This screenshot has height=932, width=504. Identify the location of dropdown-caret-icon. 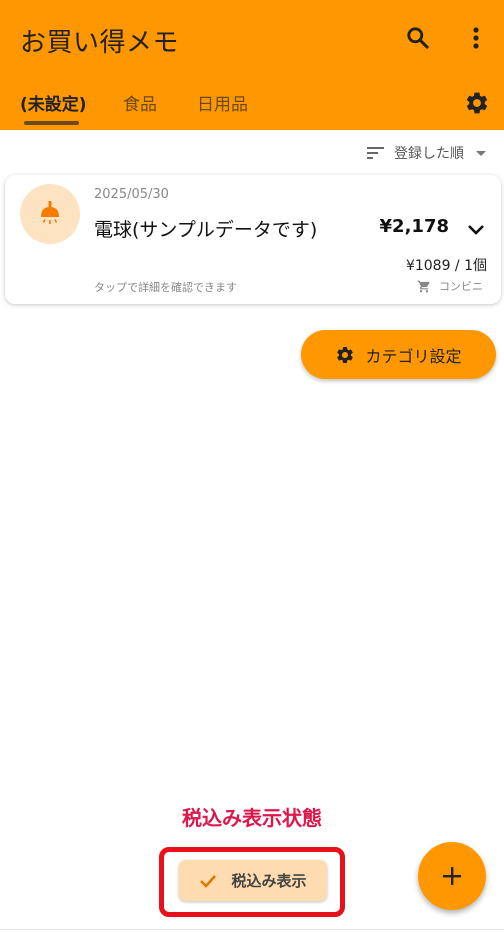
(481, 153).